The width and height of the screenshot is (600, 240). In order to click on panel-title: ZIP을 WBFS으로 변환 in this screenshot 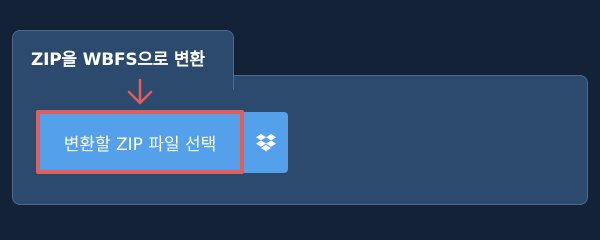, I will do `click(118, 60)`.